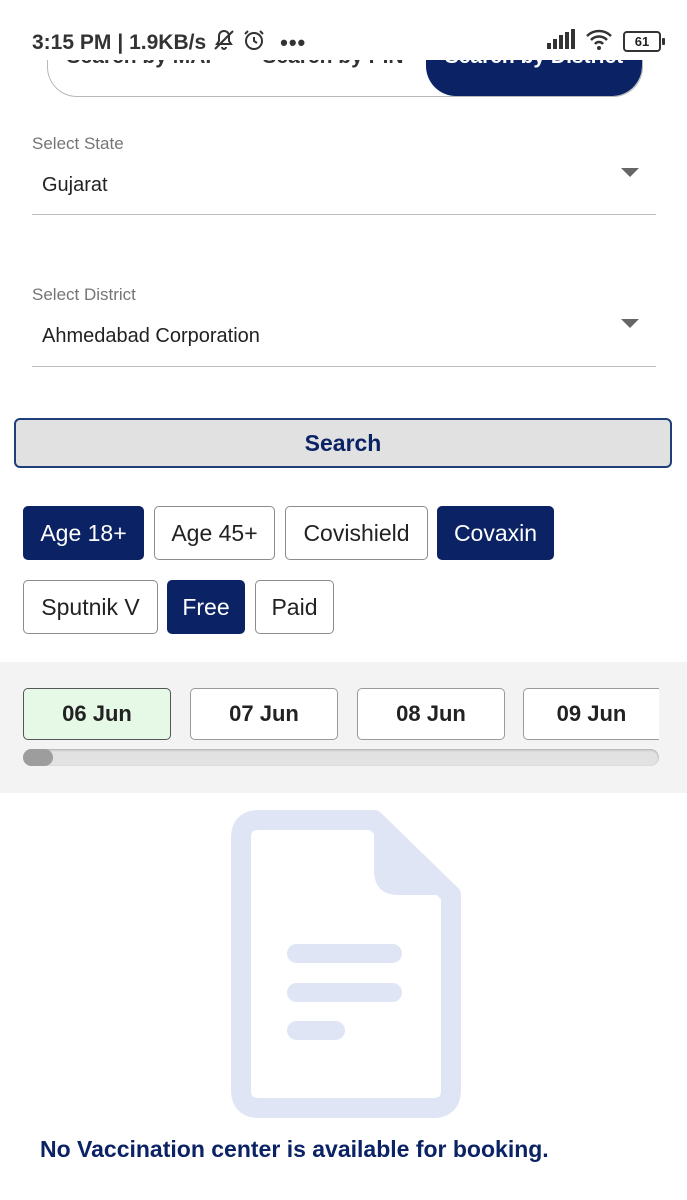  Describe the element at coordinates (431, 714) in the screenshot. I see `date-08-jun: 08 Jun` at that location.